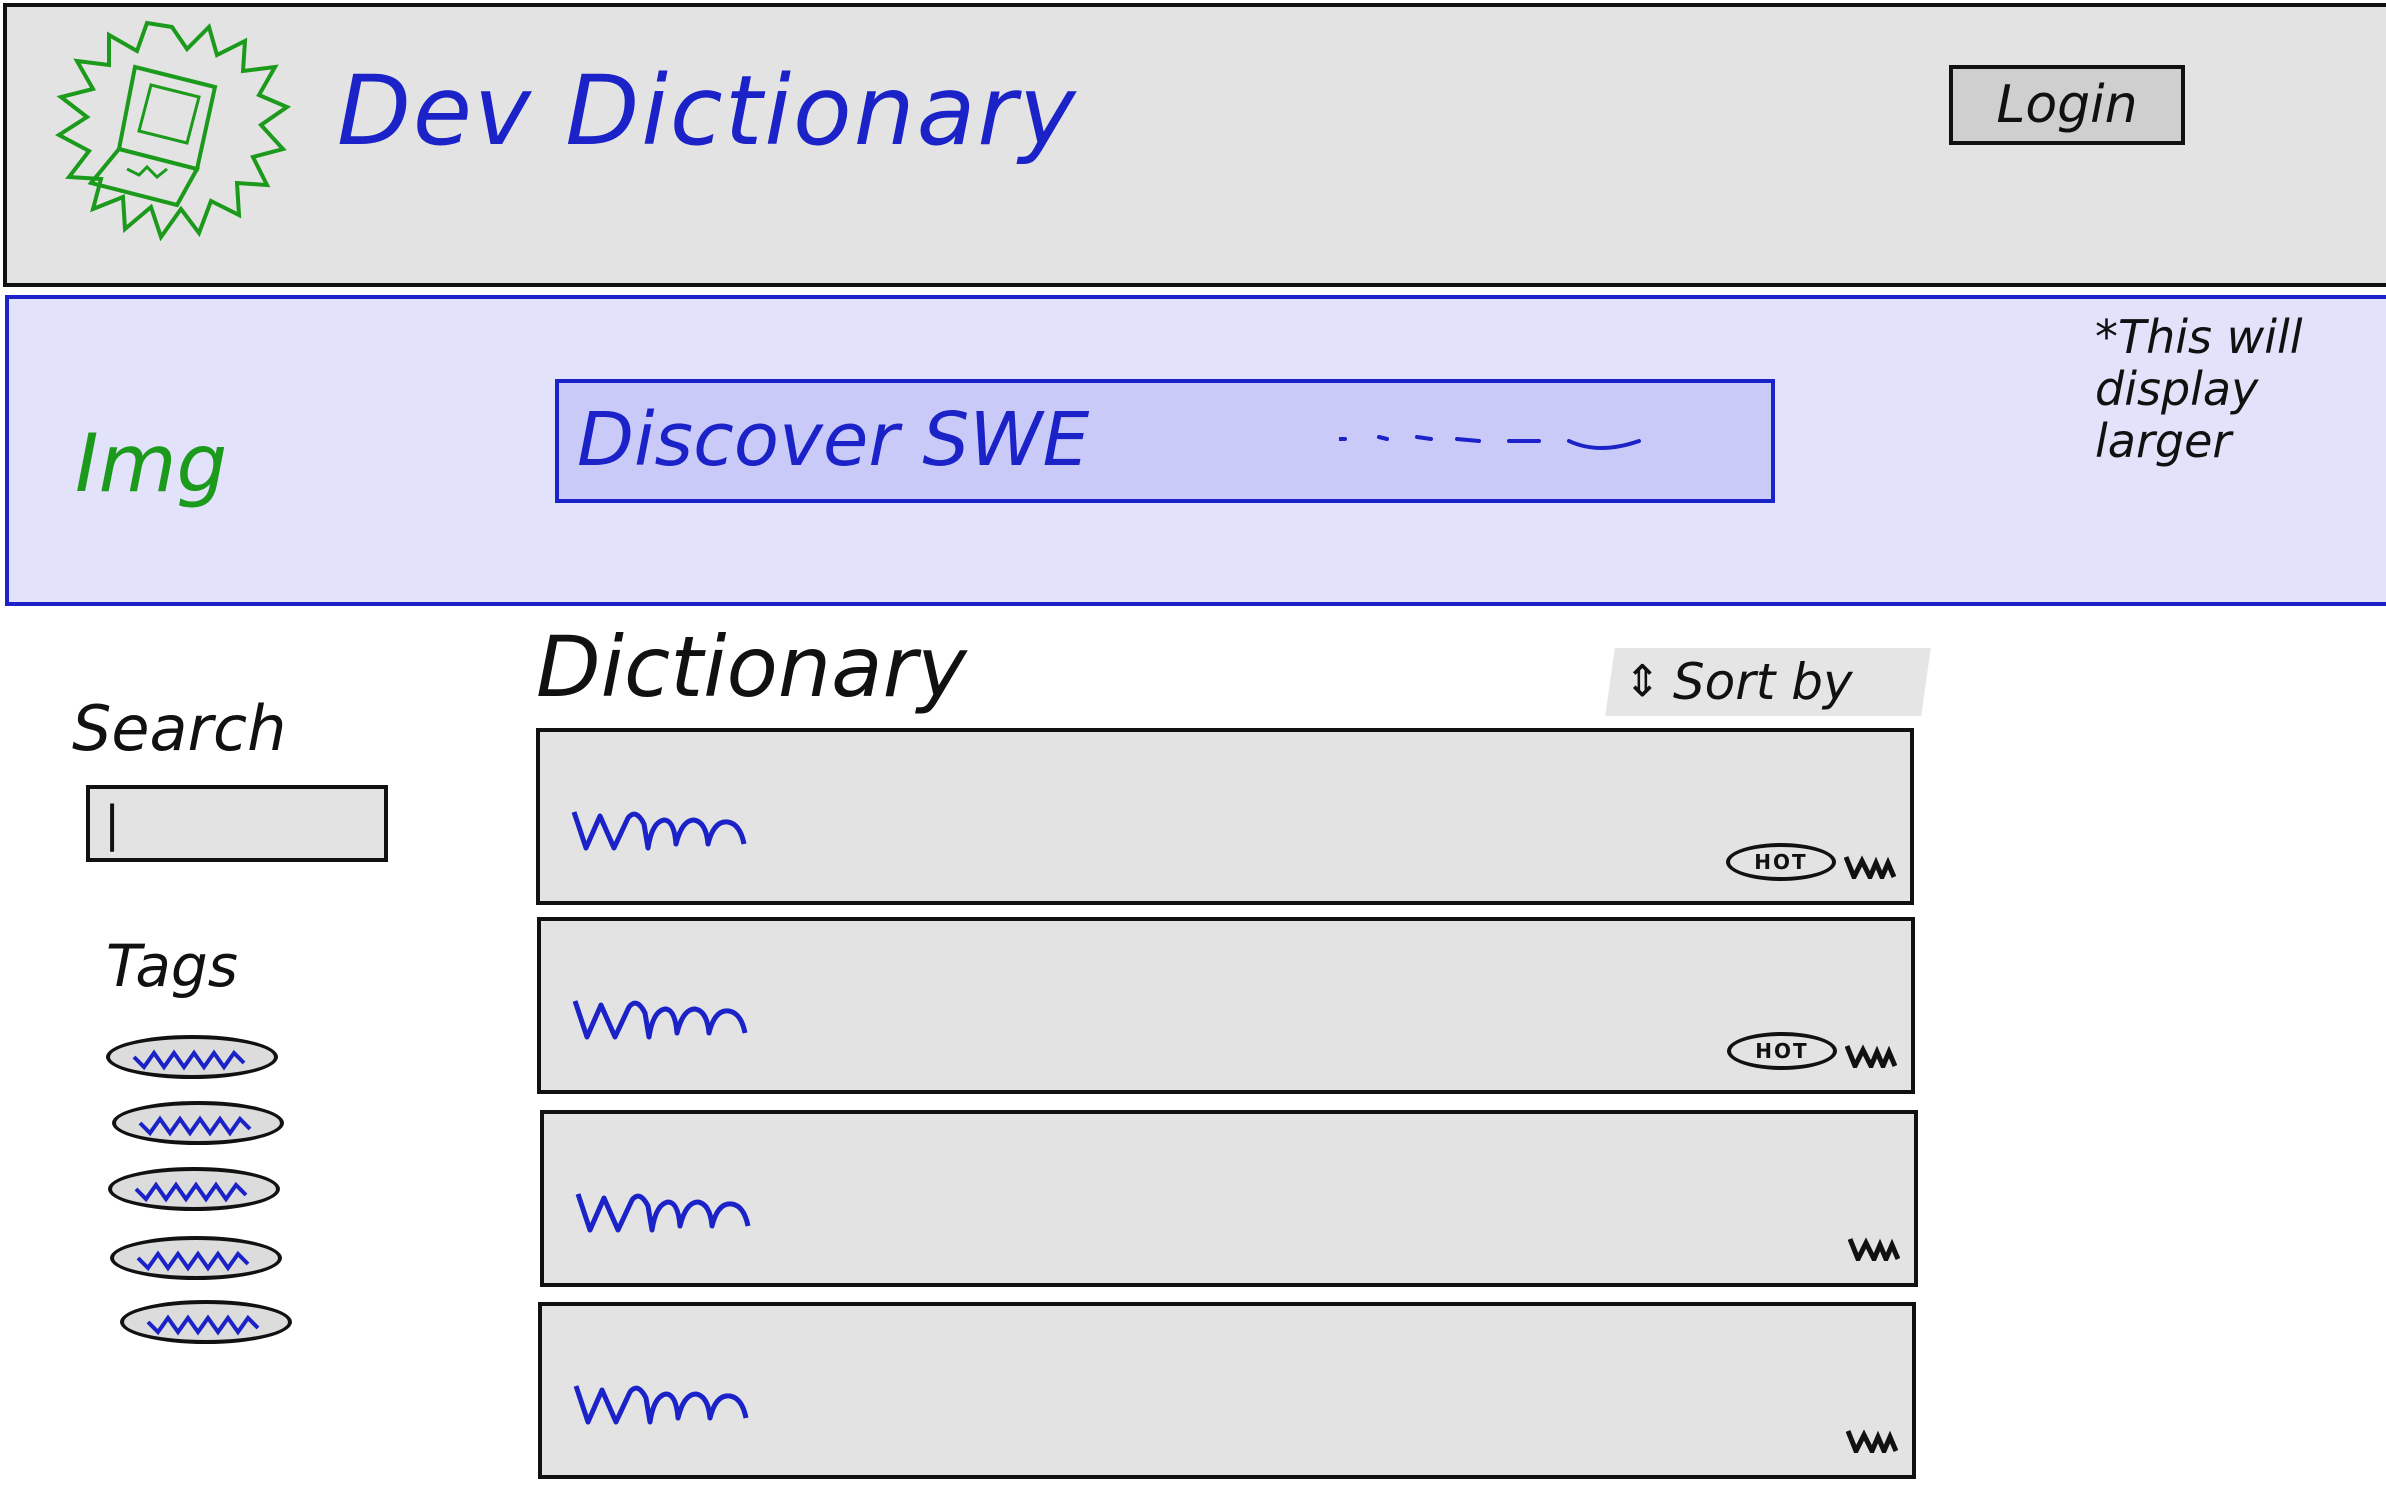 Image resolution: width=2386 pixels, height=1491 pixels. Describe the element at coordinates (1490, 442) in the screenshot. I see `banner-placeholder-scribble` at that location.